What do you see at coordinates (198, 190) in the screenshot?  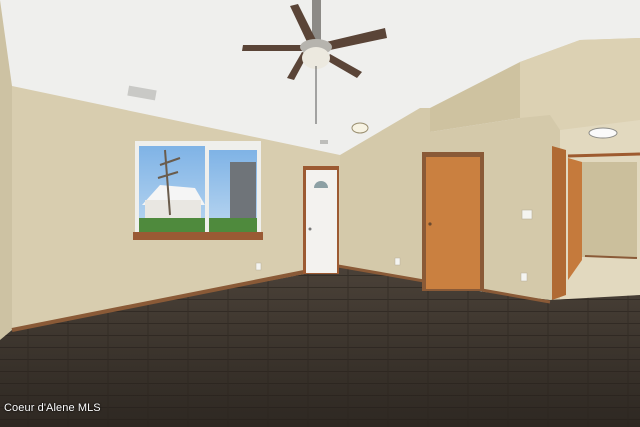 I see `window` at bounding box center [198, 190].